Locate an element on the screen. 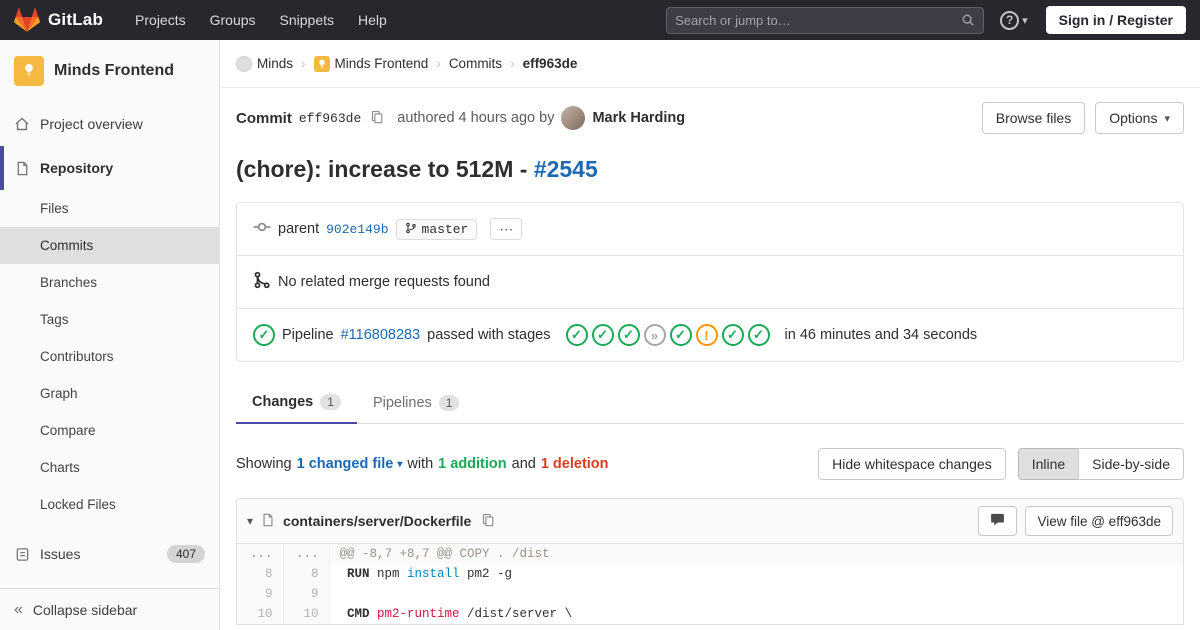  sidebar-item-graph: Graph is located at coordinates (109, 393).